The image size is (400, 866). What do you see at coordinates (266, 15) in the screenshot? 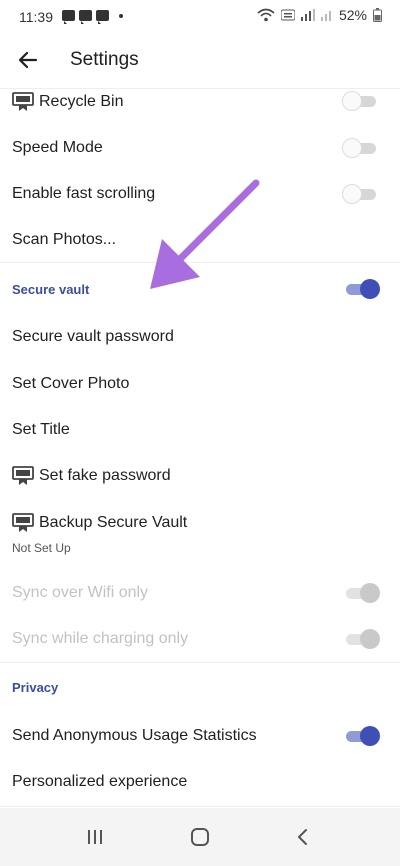
I see `wifi-icon` at bounding box center [266, 15].